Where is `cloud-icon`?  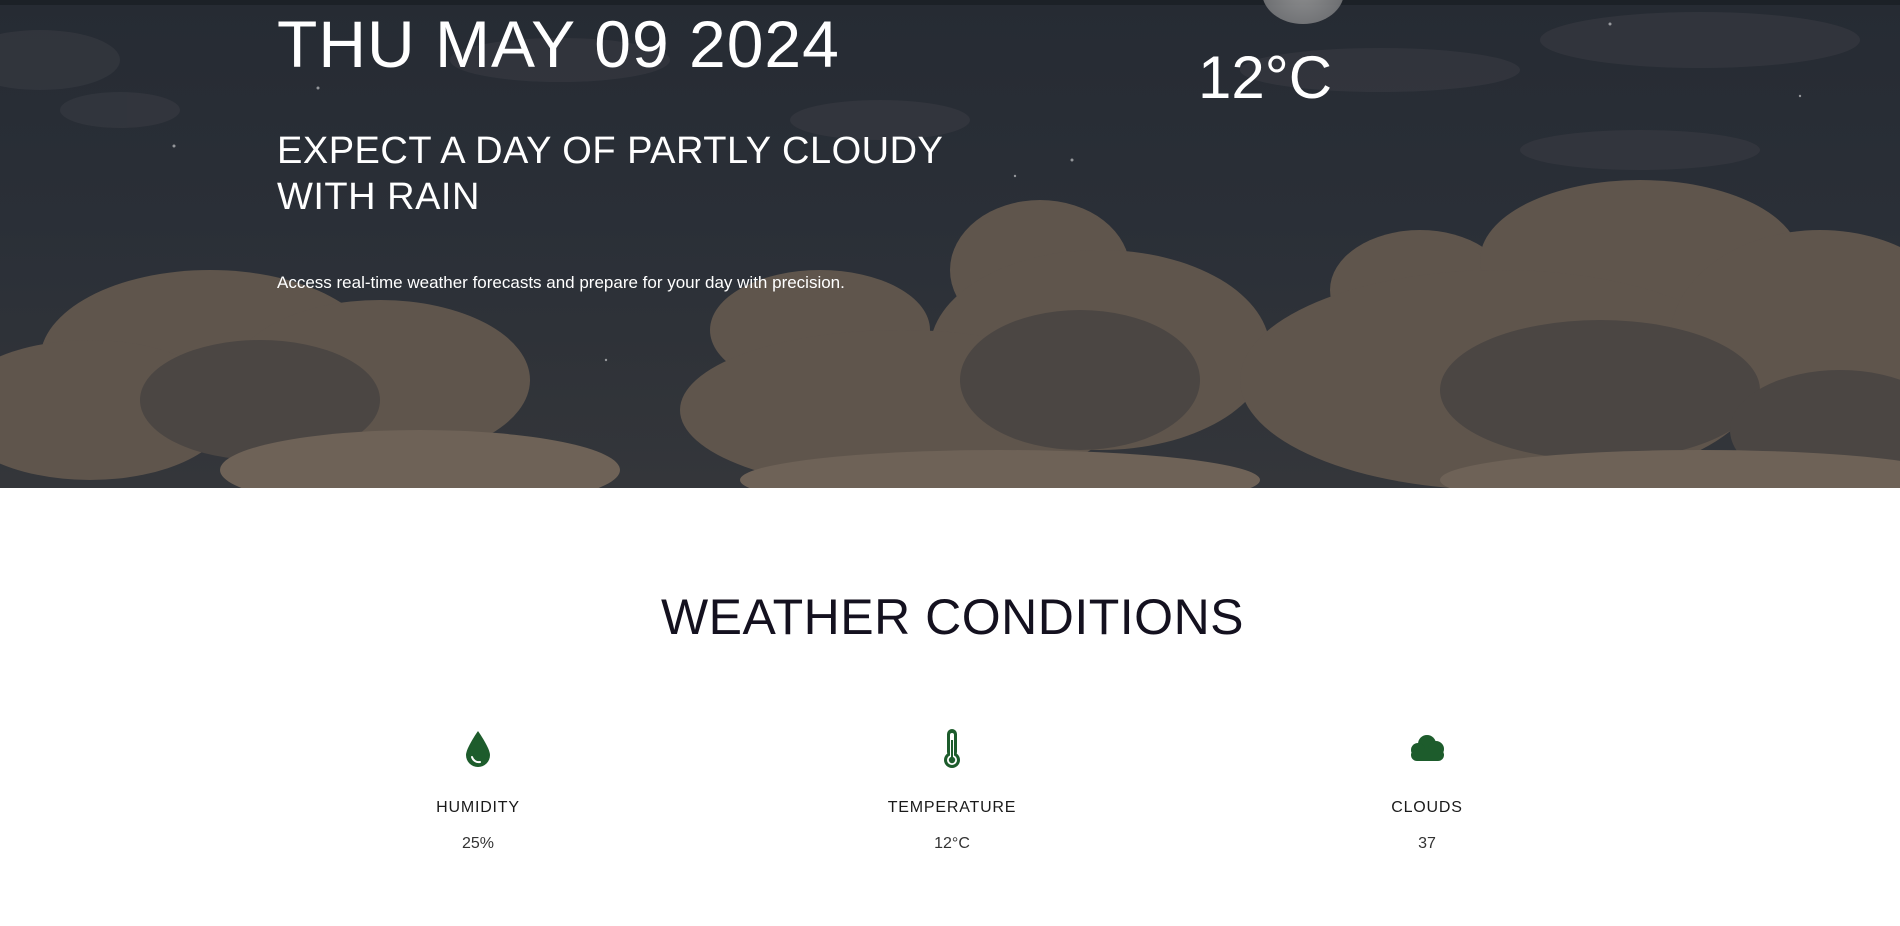 cloud-icon is located at coordinates (1427, 748).